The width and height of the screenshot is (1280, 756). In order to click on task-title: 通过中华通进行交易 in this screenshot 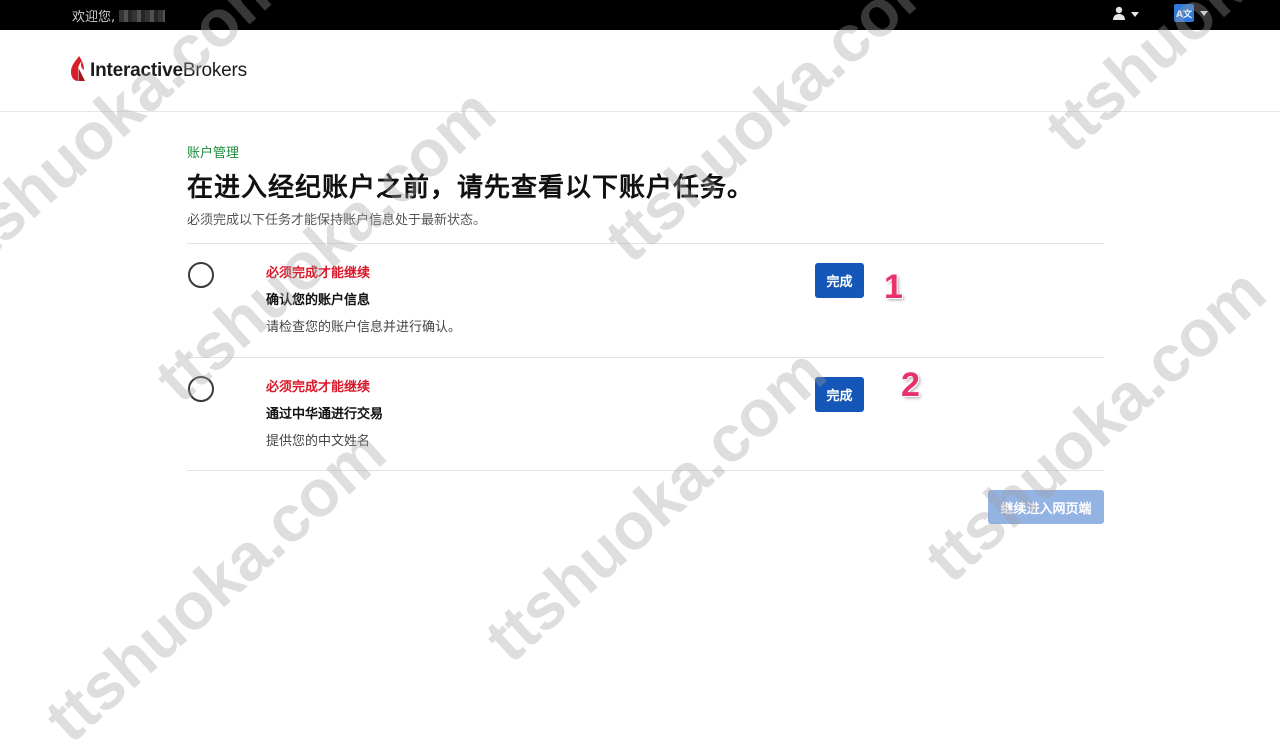, I will do `click(325, 414)`.